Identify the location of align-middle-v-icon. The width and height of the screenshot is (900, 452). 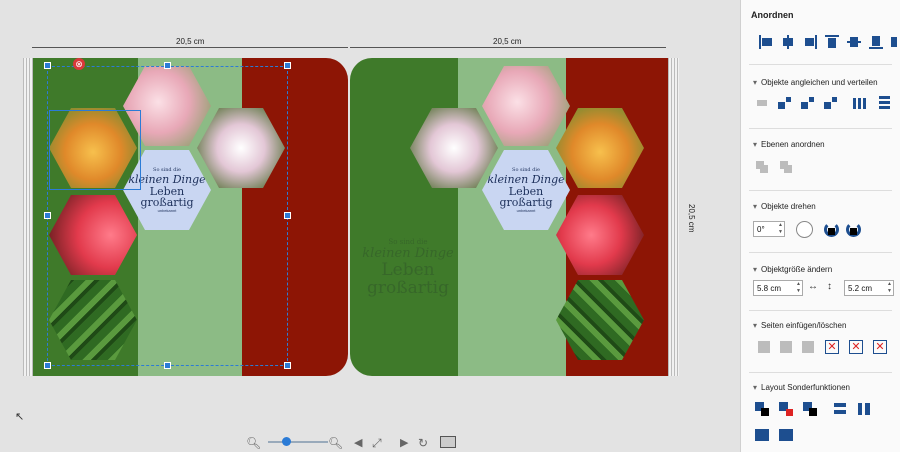
(854, 42).